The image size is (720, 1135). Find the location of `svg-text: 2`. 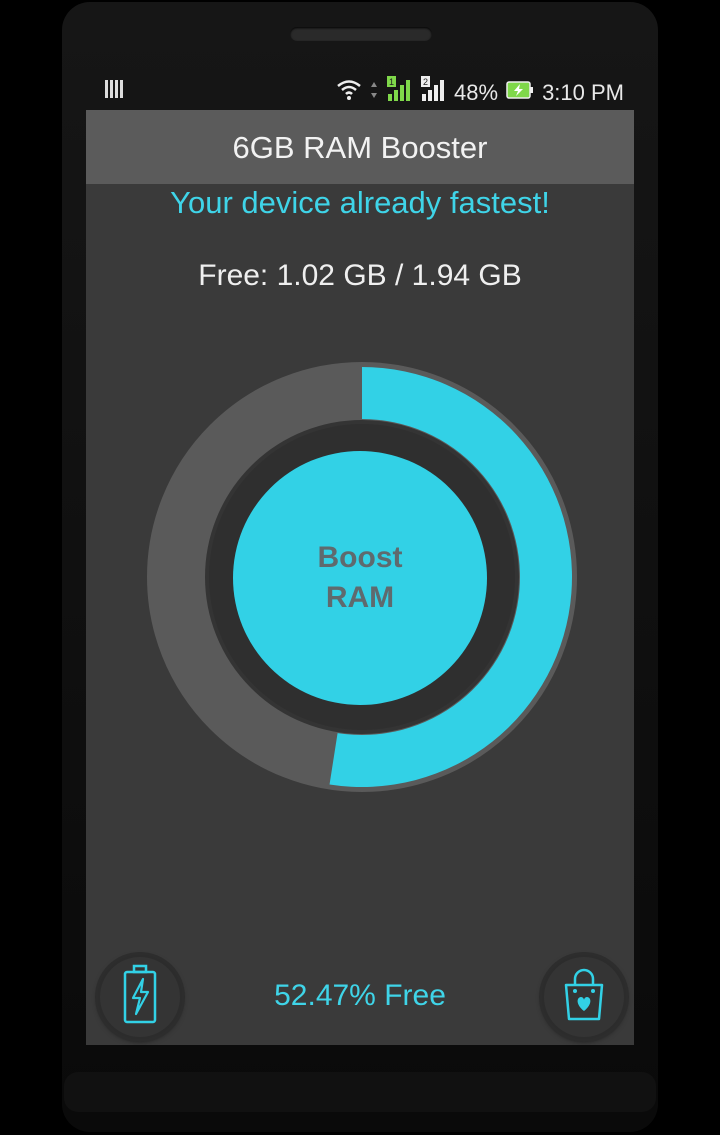

svg-text: 2 is located at coordinates (425, 82).